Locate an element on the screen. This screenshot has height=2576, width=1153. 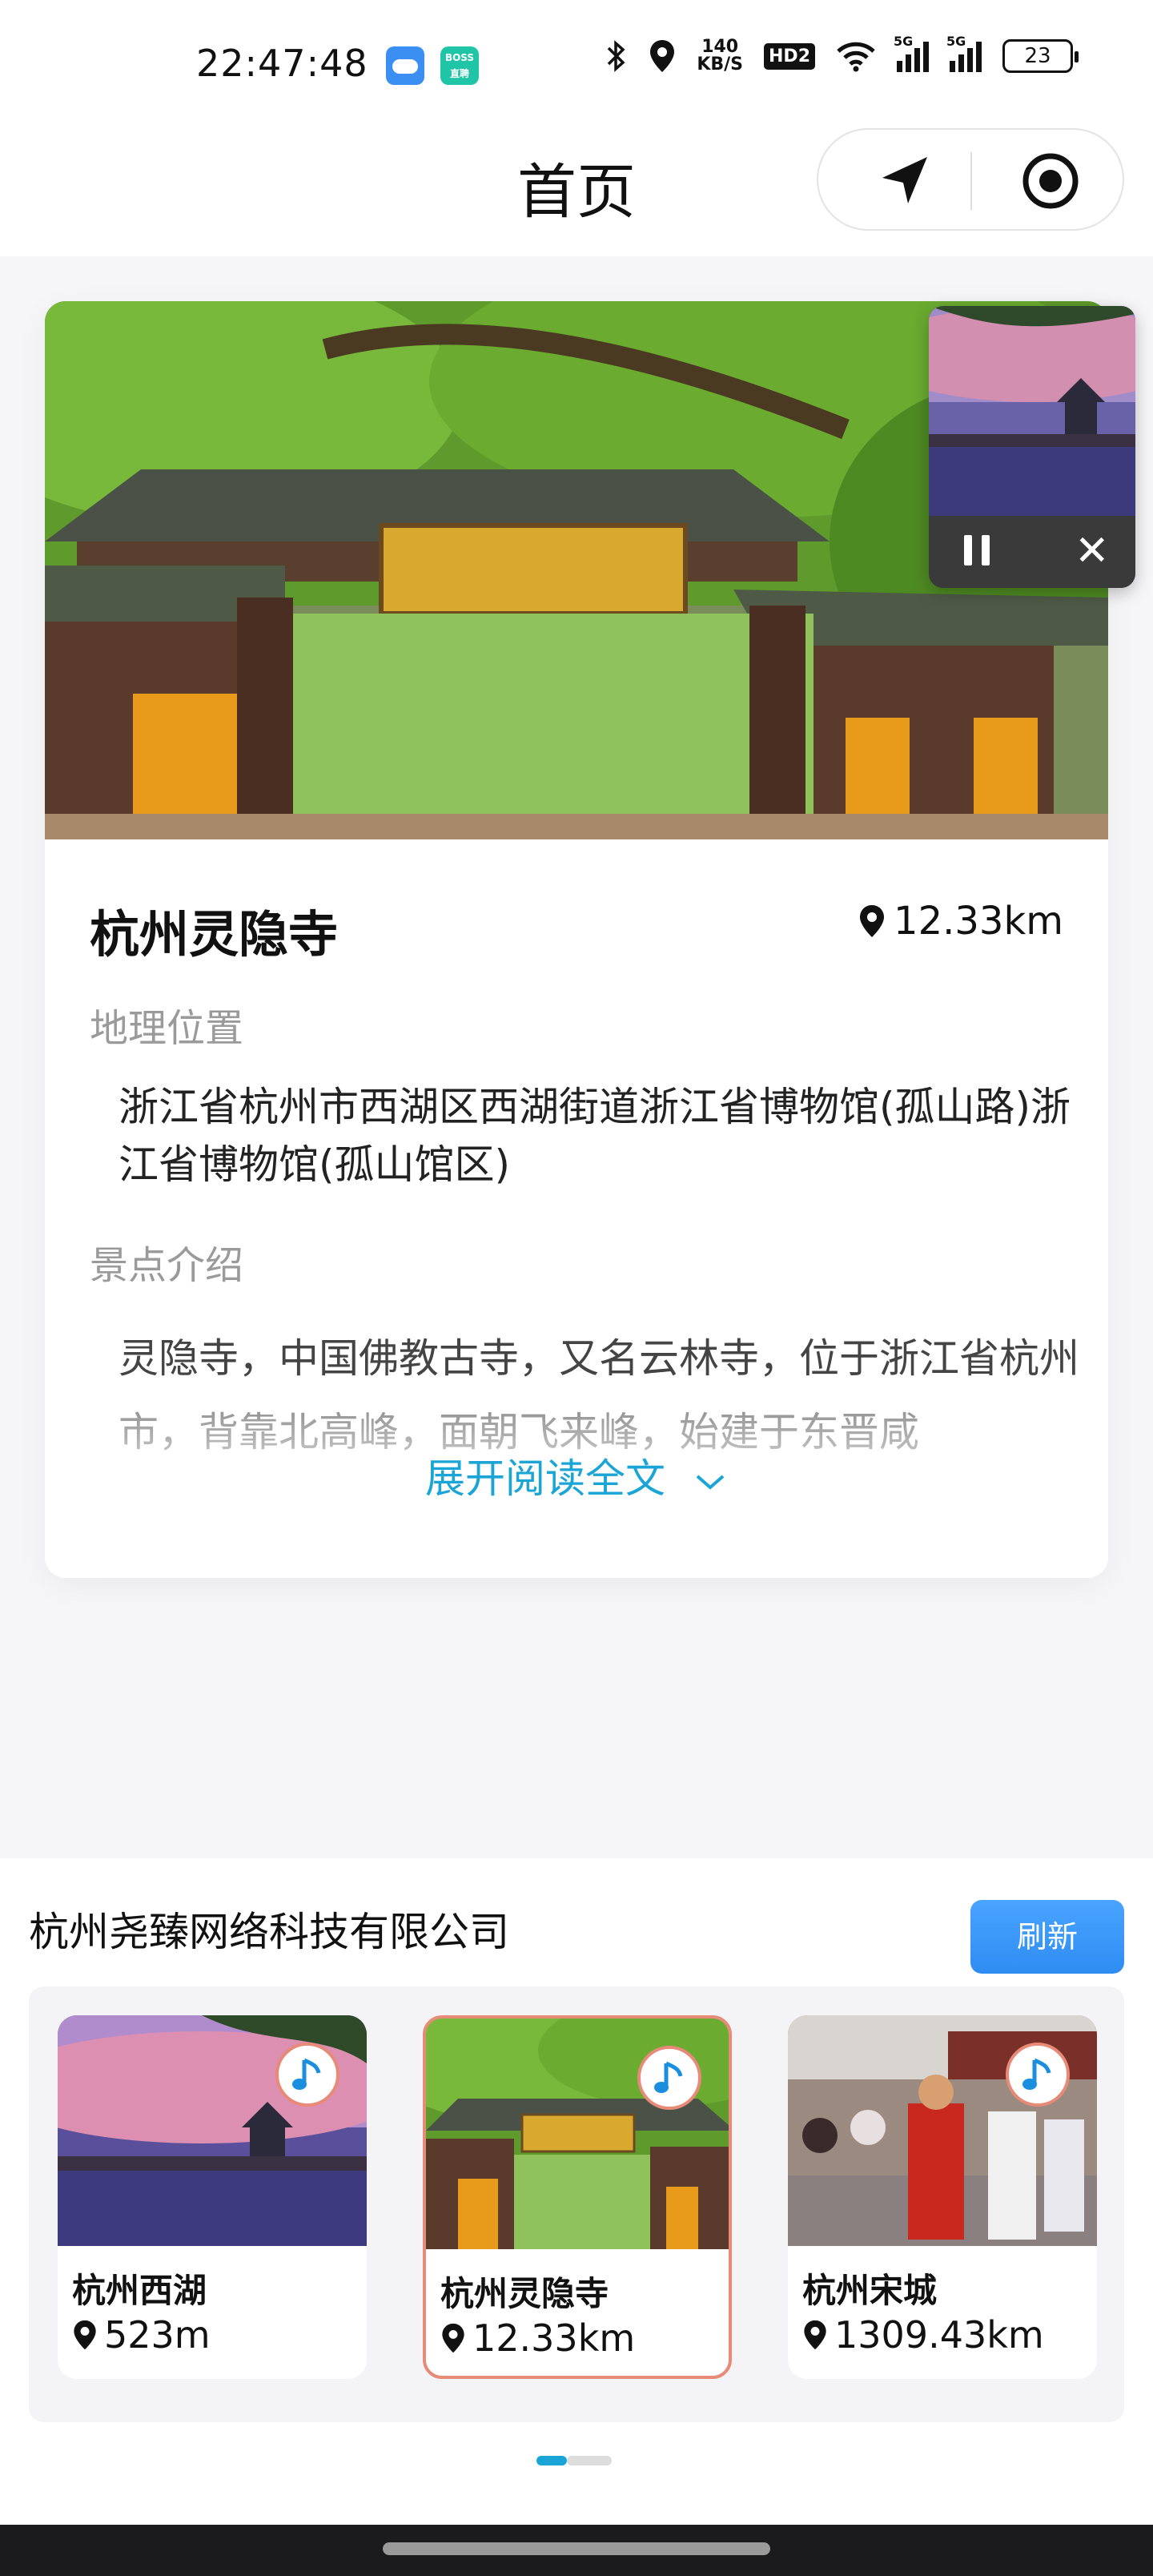
spot-card-song-city: 杭州宋城 1309.43km is located at coordinates (943, 2197).